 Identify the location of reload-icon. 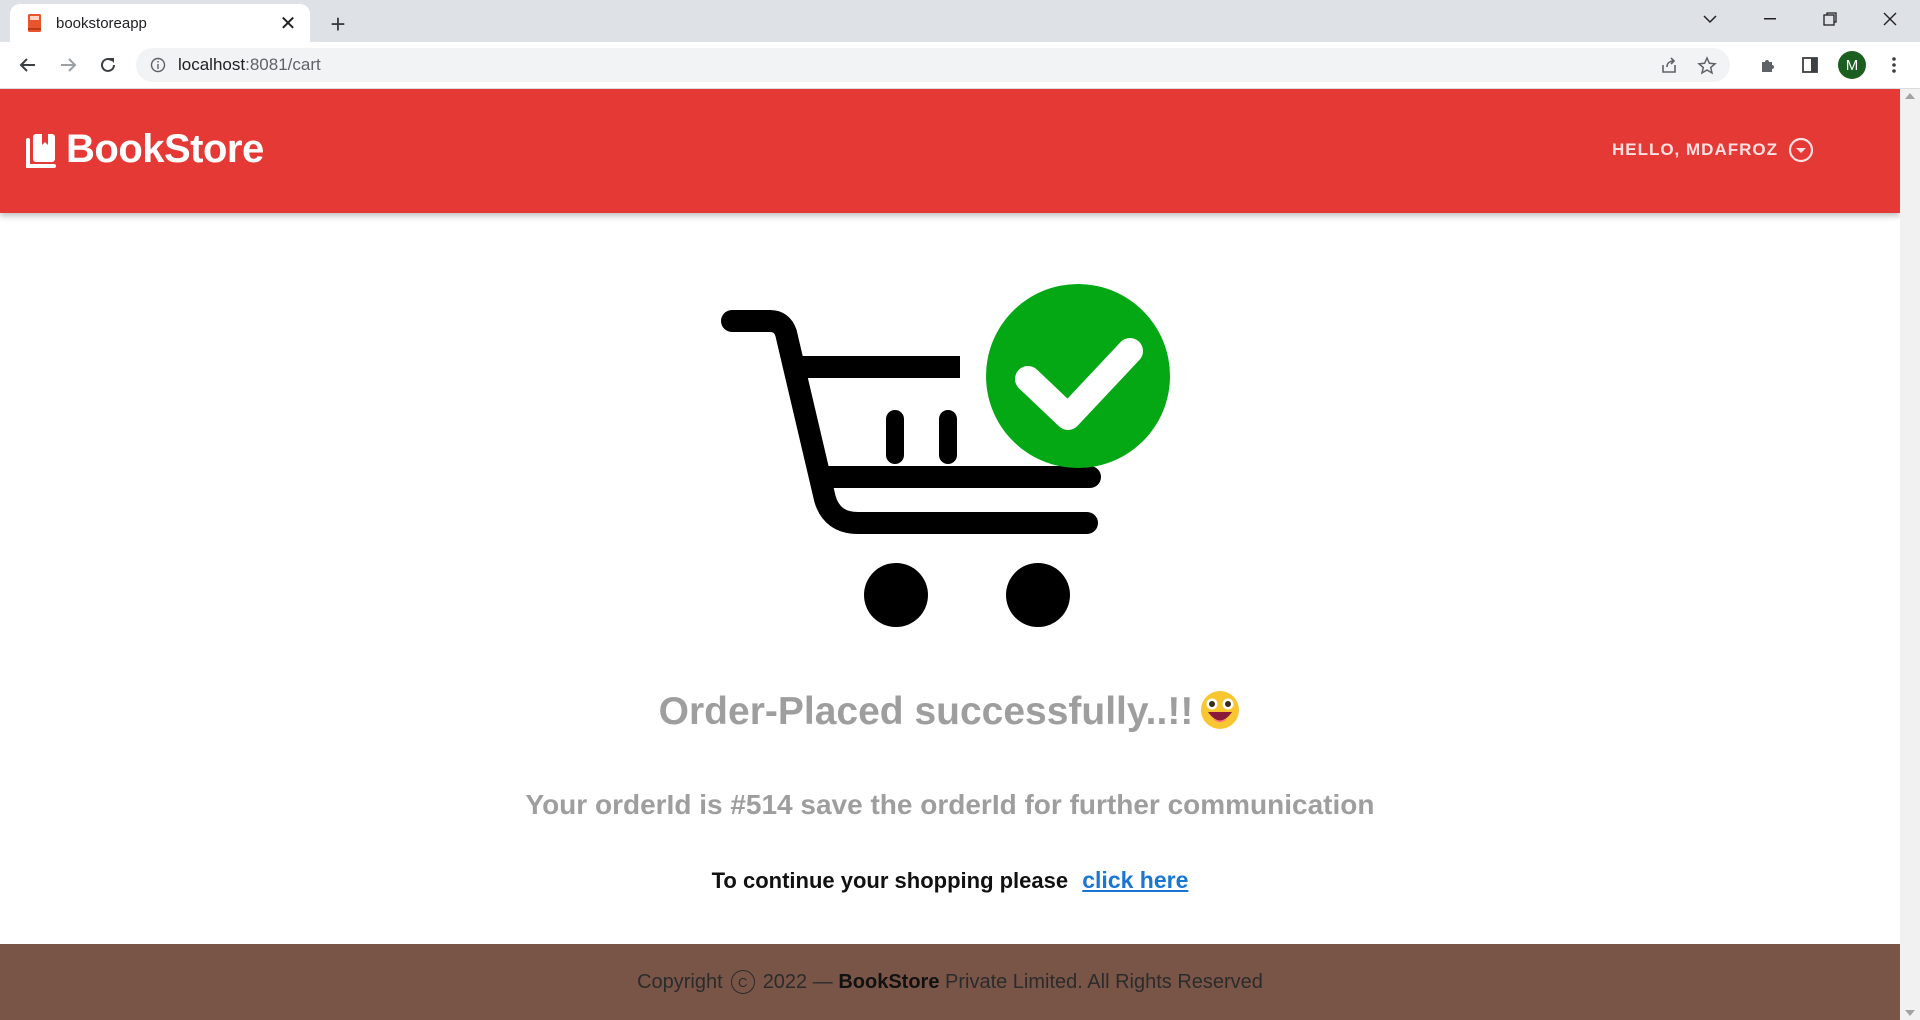
(108, 65).